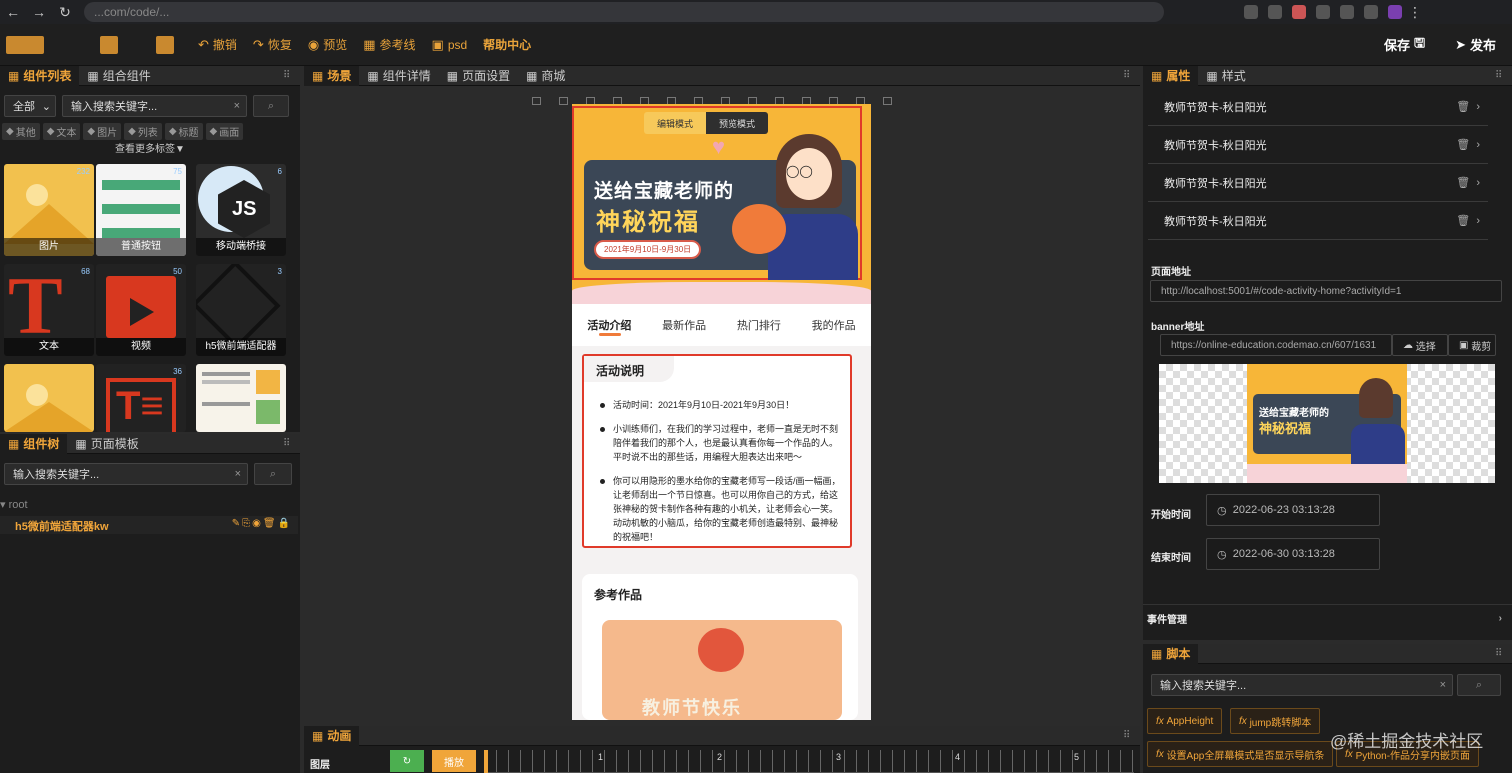  I want to click on back-icon: ←, so click(13, 12).